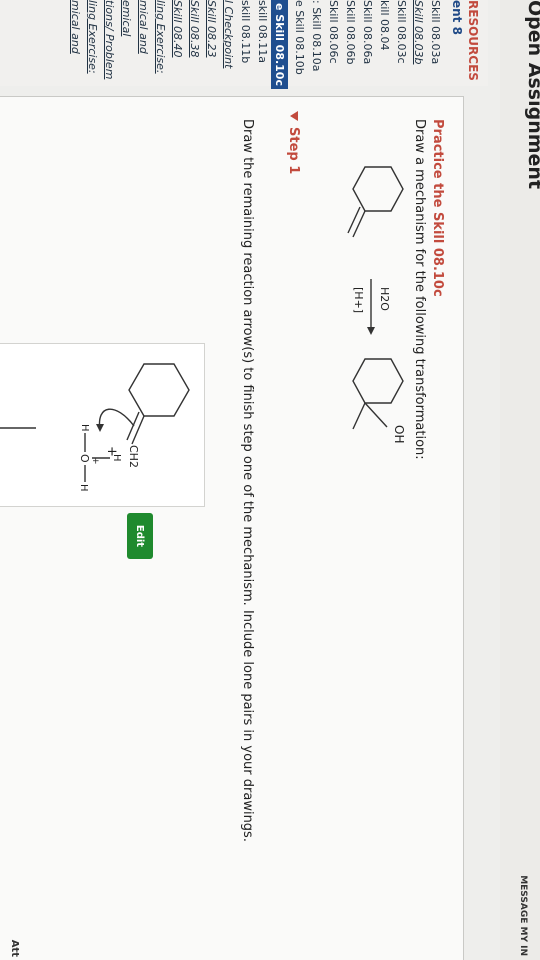  I want to click on product-oh-label: OH, so click(399, 434).